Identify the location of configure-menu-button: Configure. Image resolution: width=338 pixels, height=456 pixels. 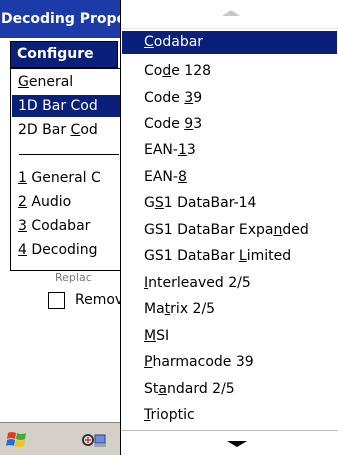
(64, 54).